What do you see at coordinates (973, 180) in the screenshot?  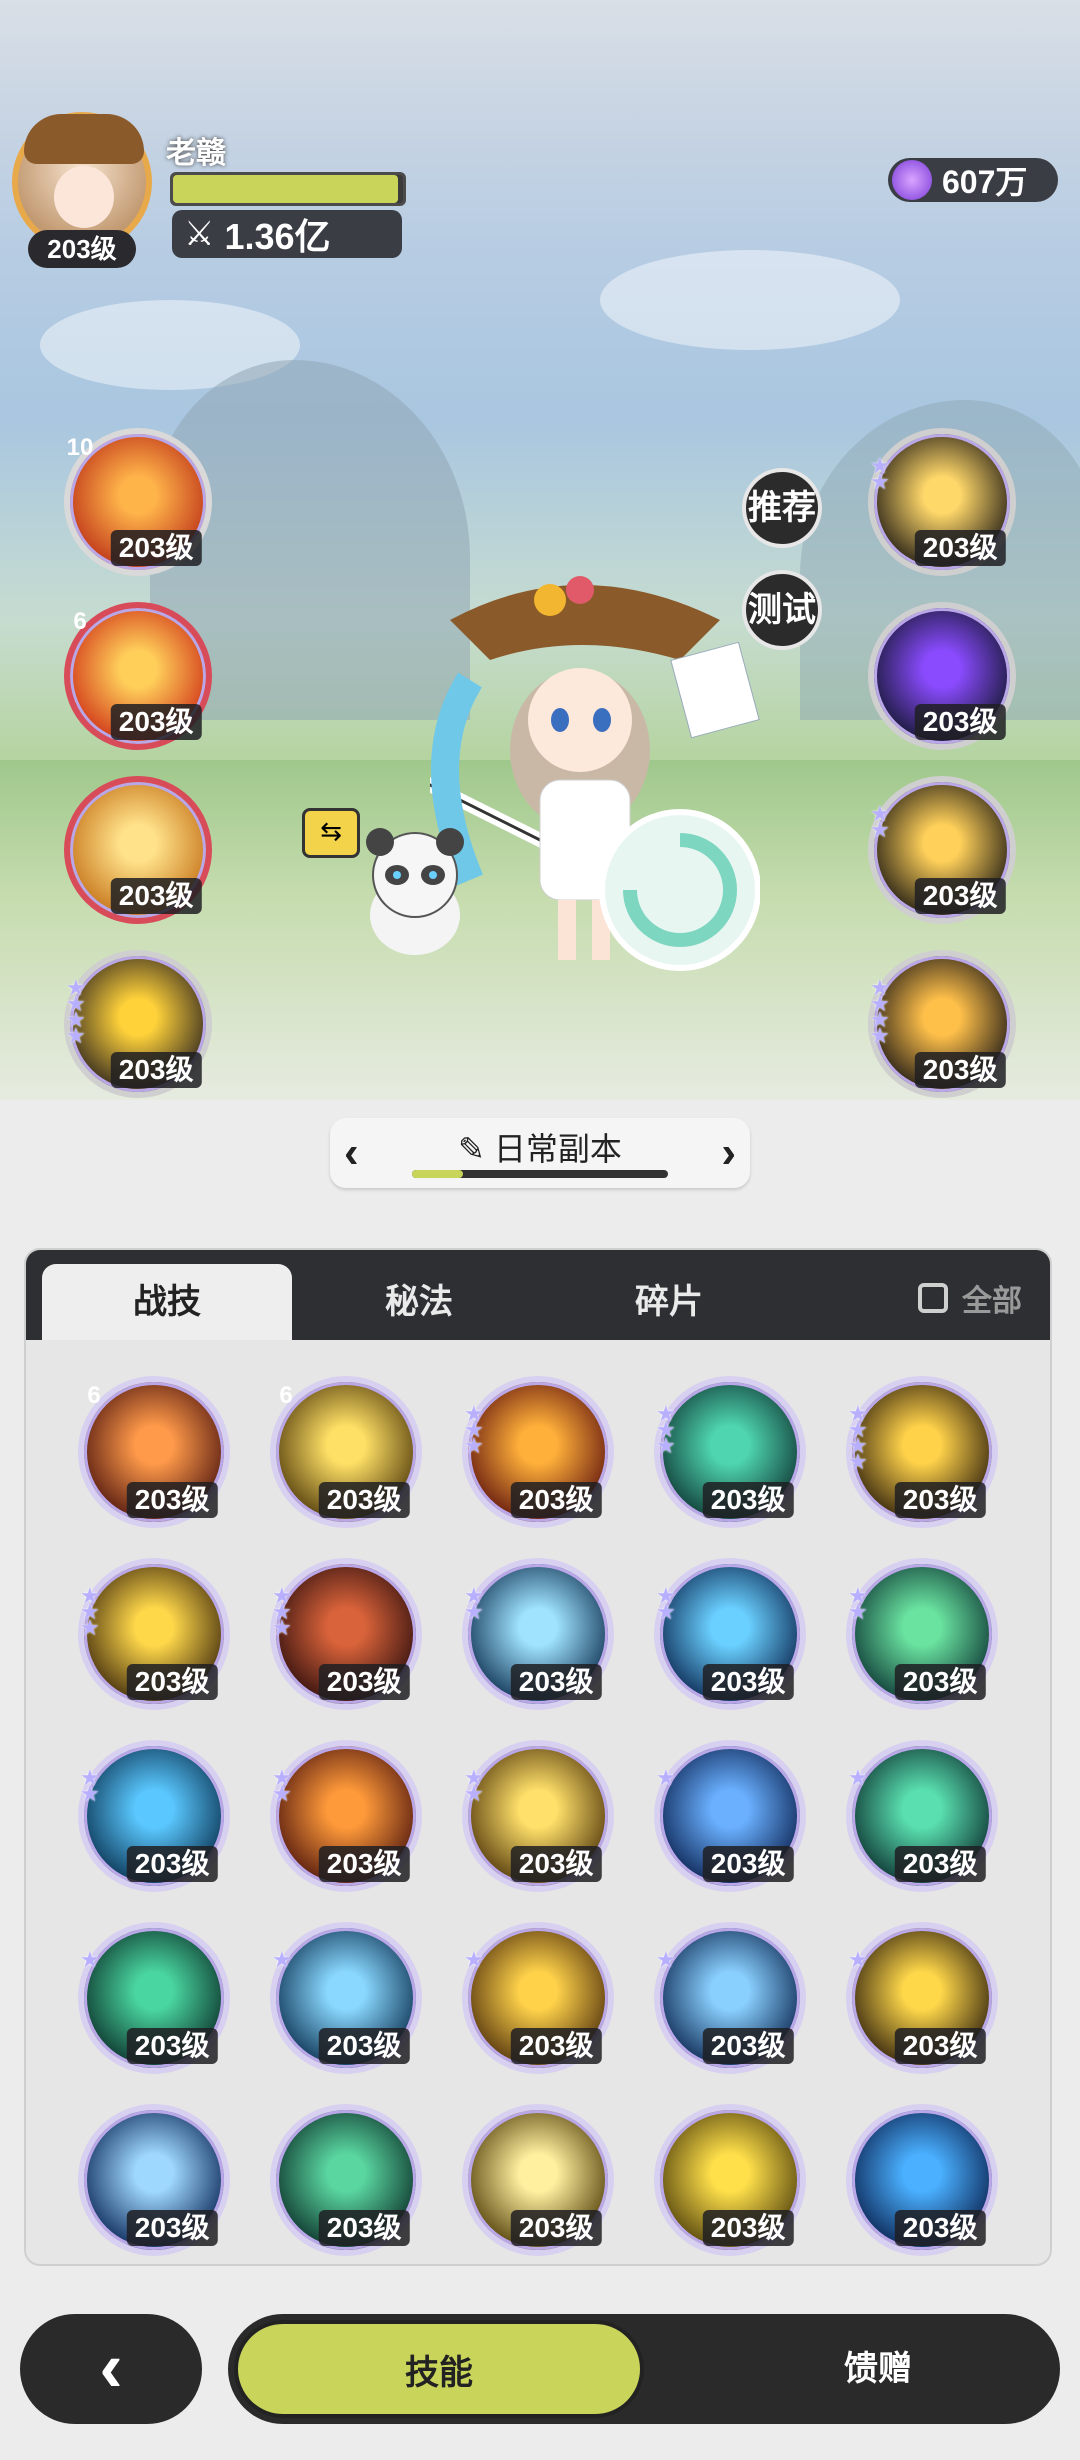 I see `currency-display: 607万` at bounding box center [973, 180].